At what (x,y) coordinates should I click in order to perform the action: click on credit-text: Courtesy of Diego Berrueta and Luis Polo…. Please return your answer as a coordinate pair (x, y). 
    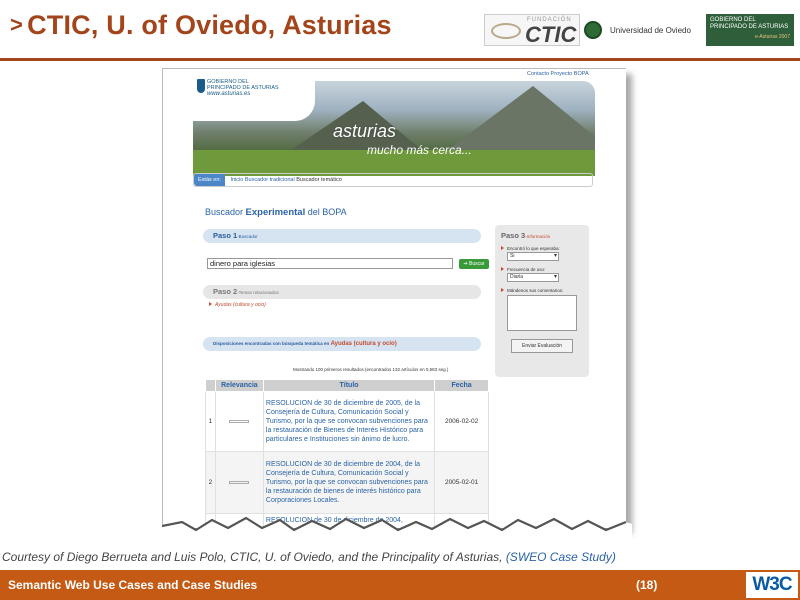
    Looking at the image, I should click on (252, 557).